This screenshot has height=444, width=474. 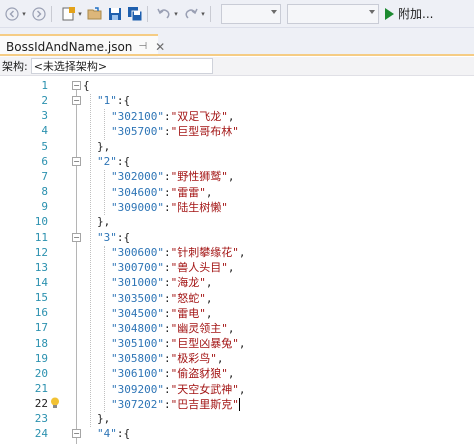 I want to click on json-value: "巨型哥布林", so click(x=204, y=131).